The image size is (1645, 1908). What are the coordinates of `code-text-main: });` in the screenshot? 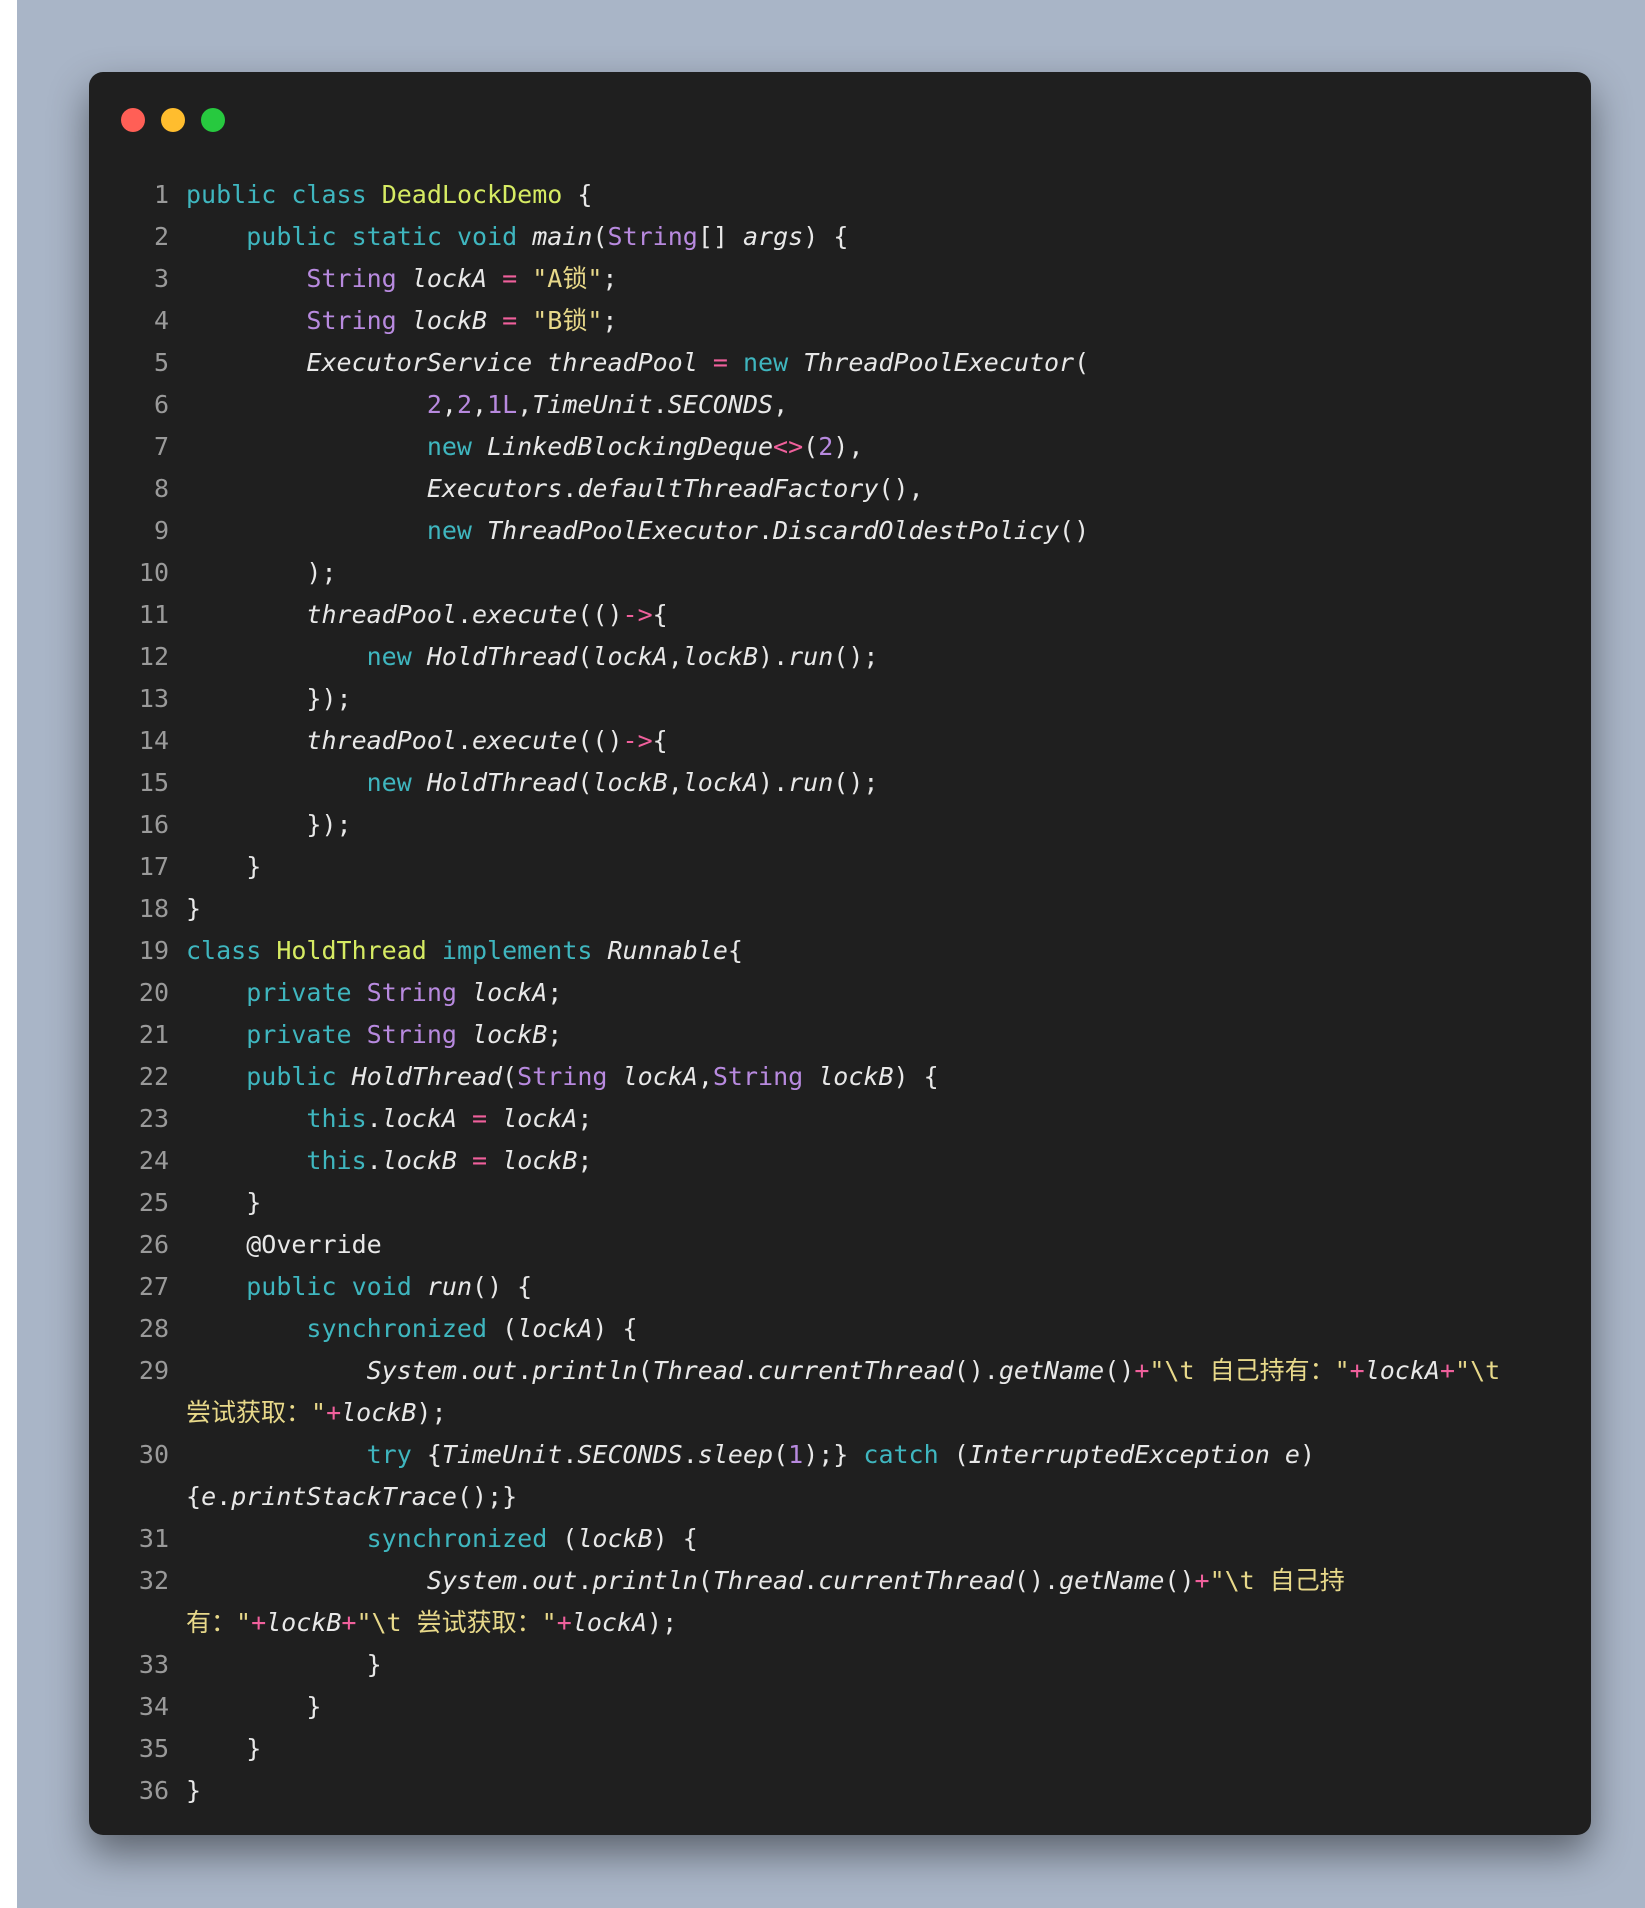 It's located at (269, 824).